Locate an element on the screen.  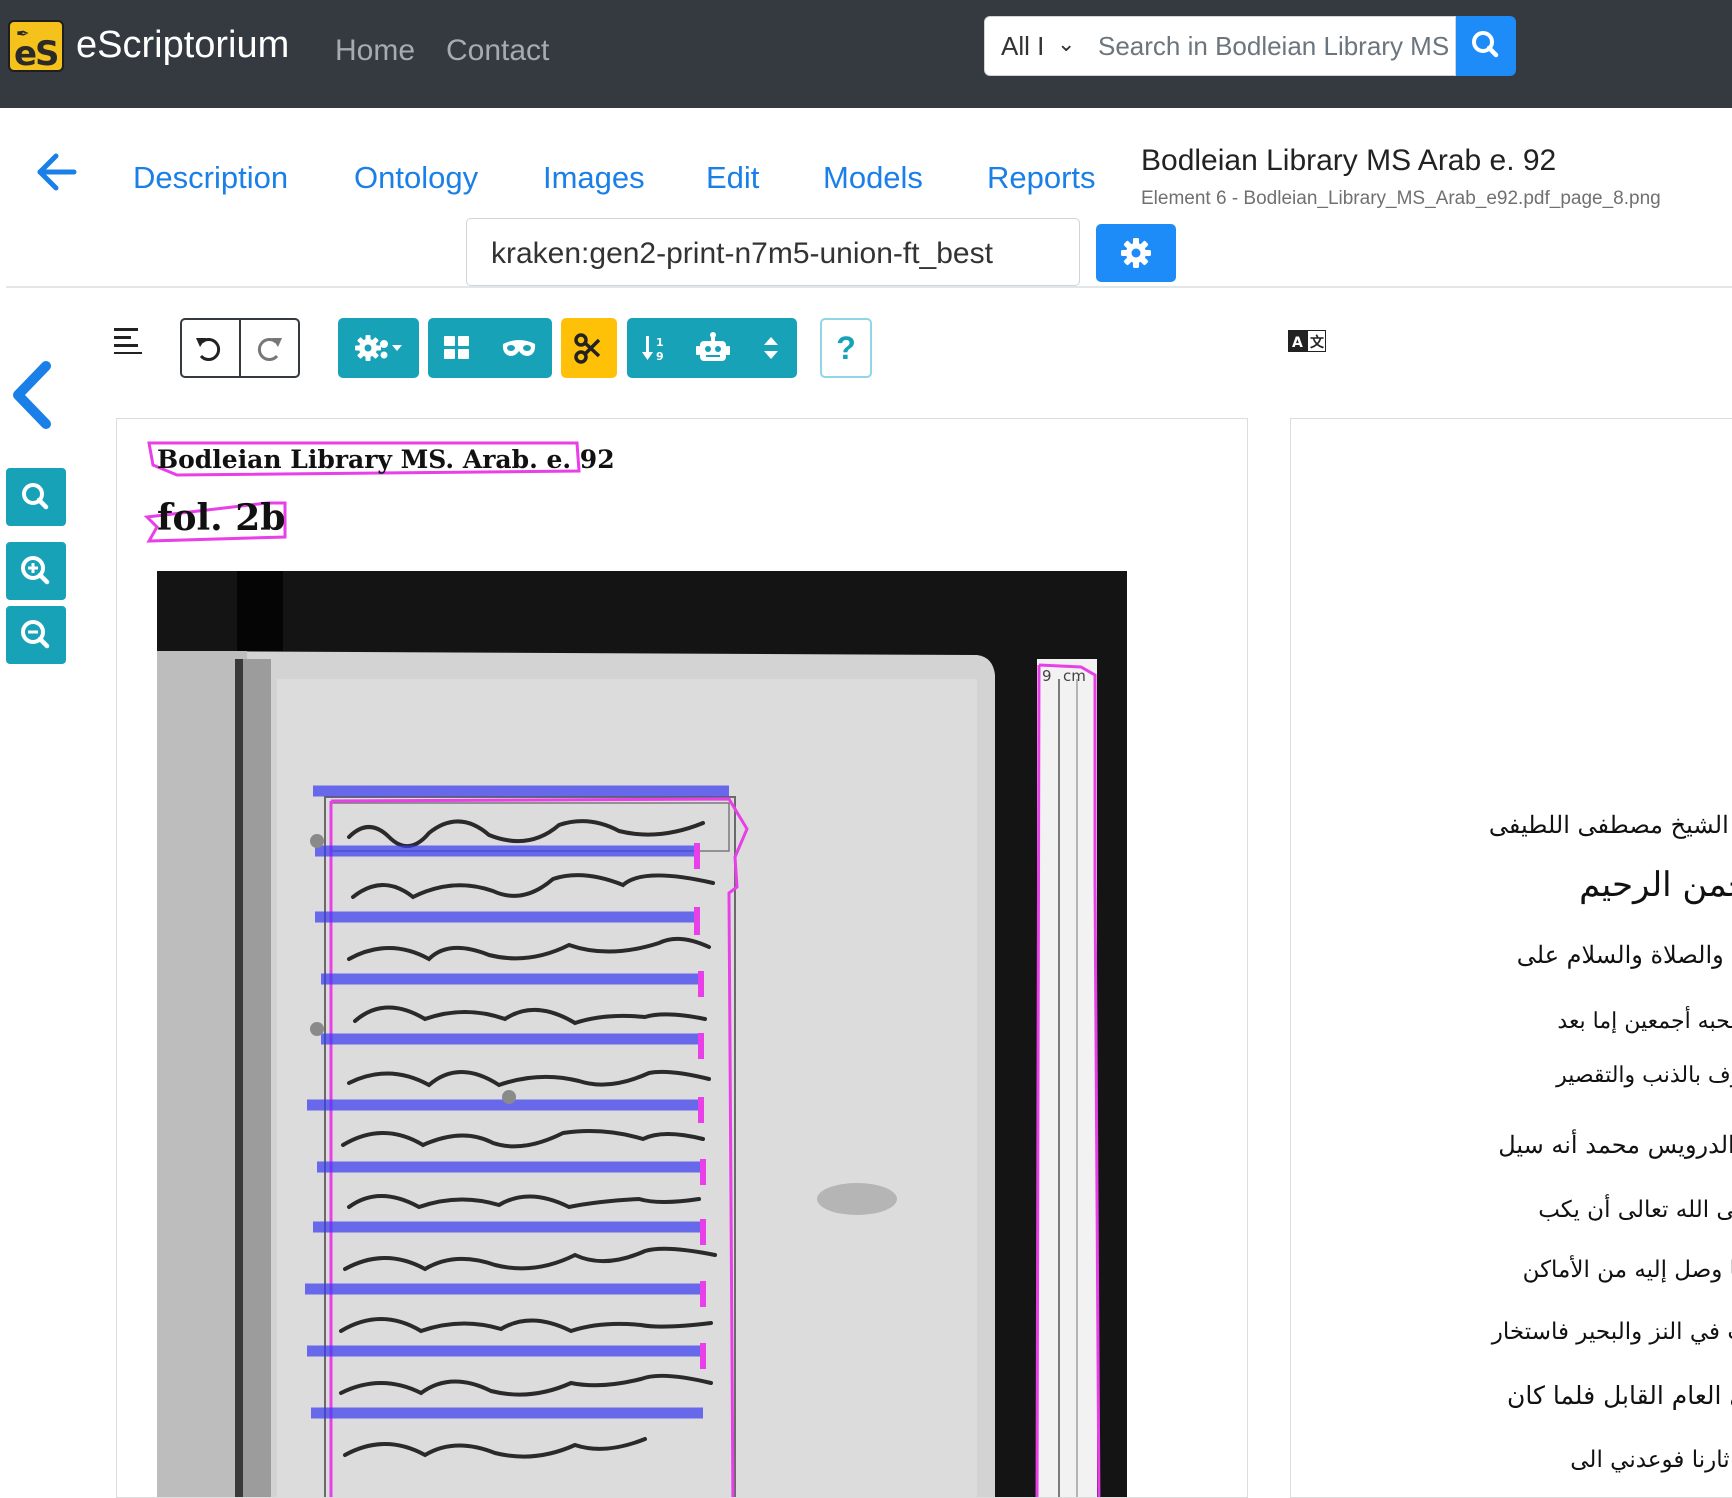
tab-edit: Edit is located at coordinates (732, 178).